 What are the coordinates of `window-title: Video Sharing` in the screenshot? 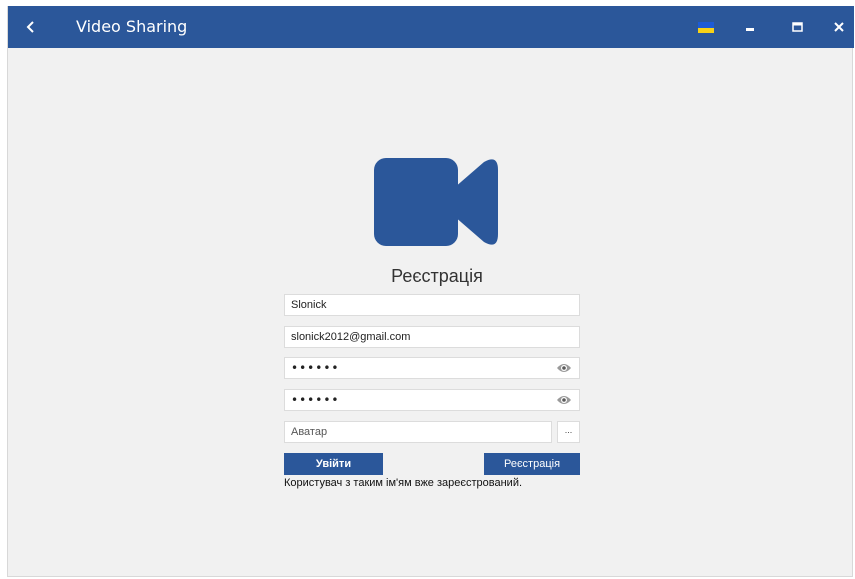 It's located at (132, 26).